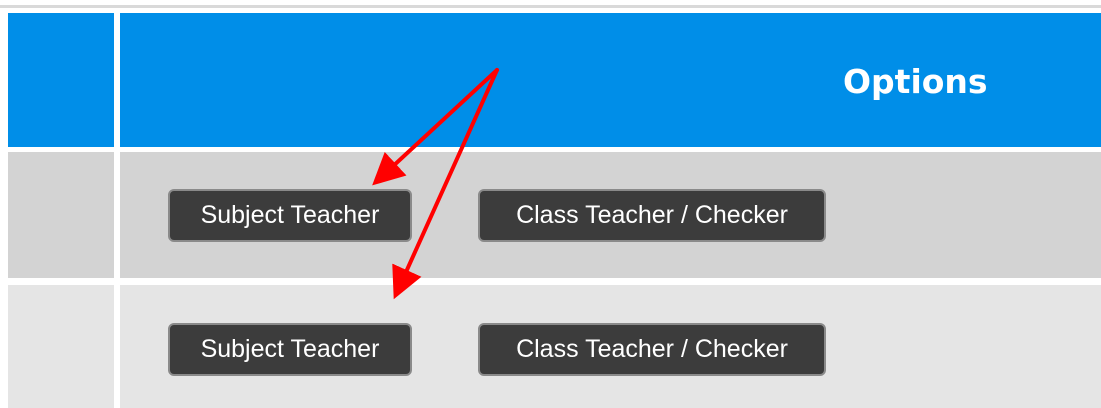 This screenshot has height=408, width=1101. What do you see at coordinates (61, 215) in the screenshot?
I see `table-row-1-first-cell` at bounding box center [61, 215].